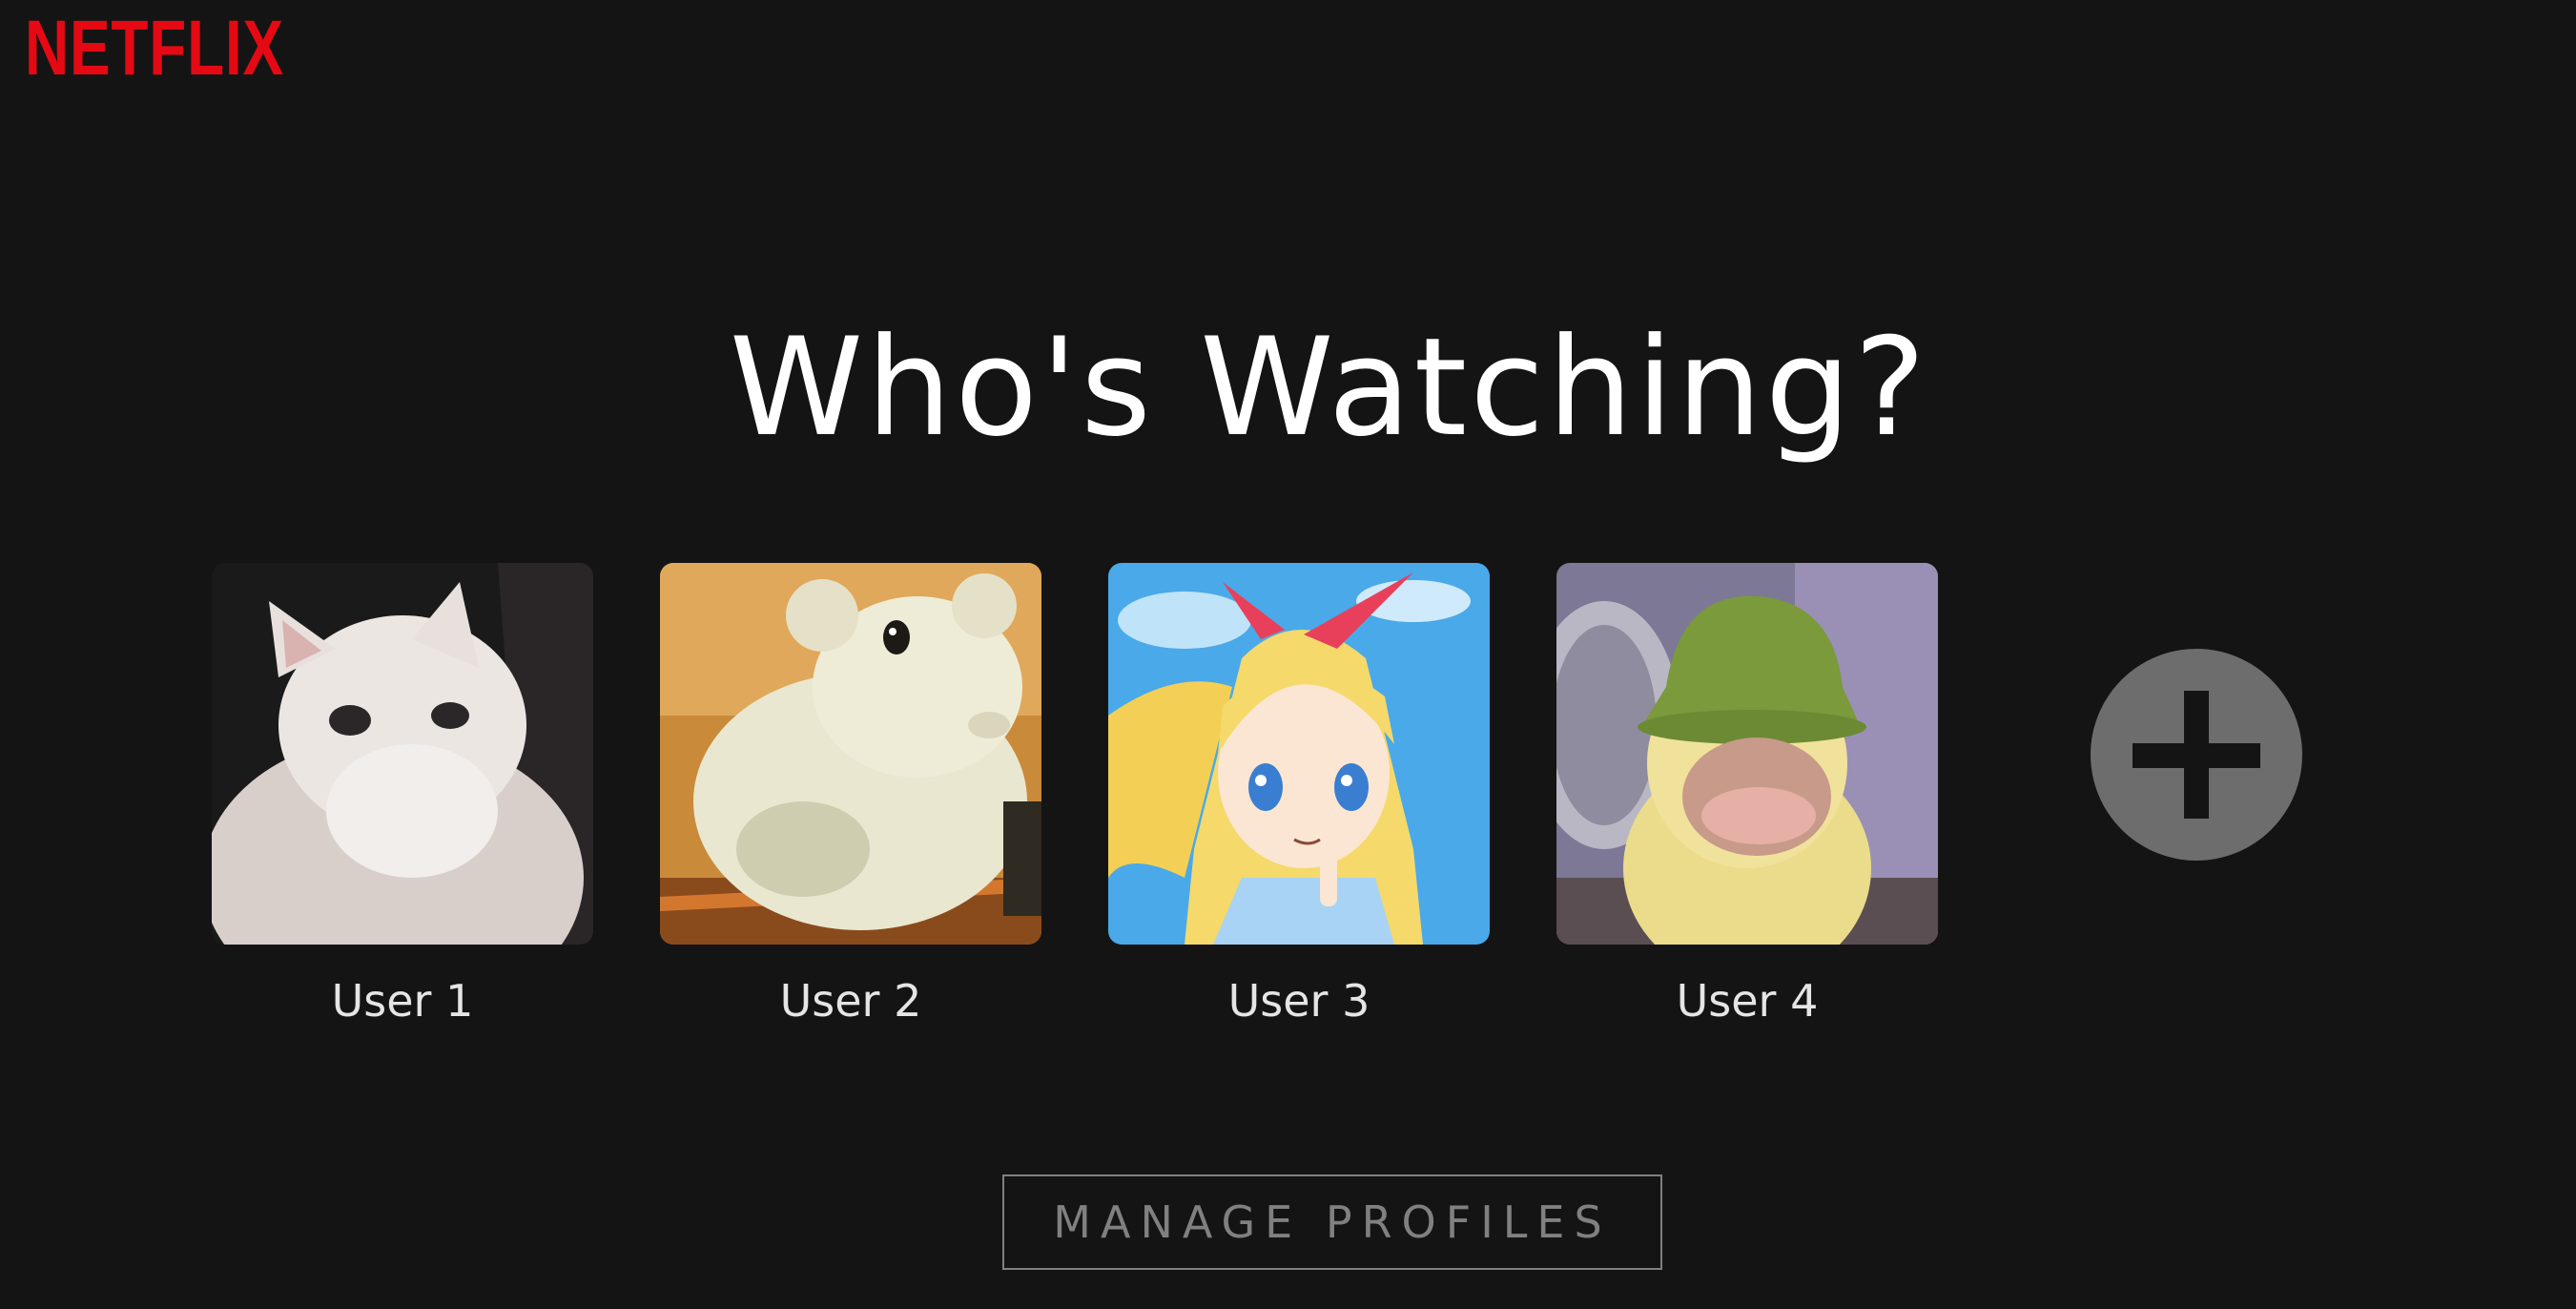  Describe the element at coordinates (1329, 388) in the screenshot. I see `page-title: Who's Watching?` at that location.